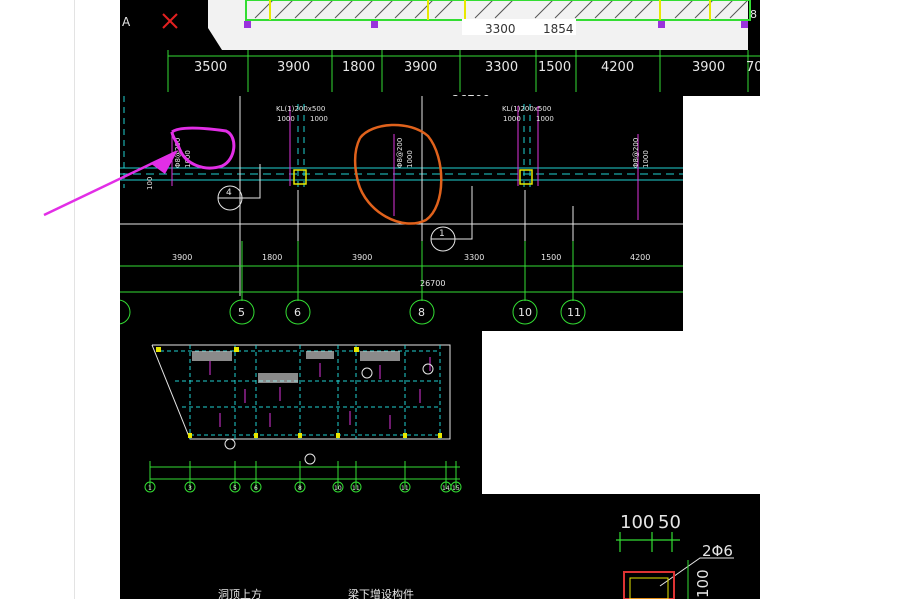 Image resolution: width=911 pixels, height=599 pixels. Describe the element at coordinates (150, 488) in the screenshot. I see `axis-number: 1` at that location.